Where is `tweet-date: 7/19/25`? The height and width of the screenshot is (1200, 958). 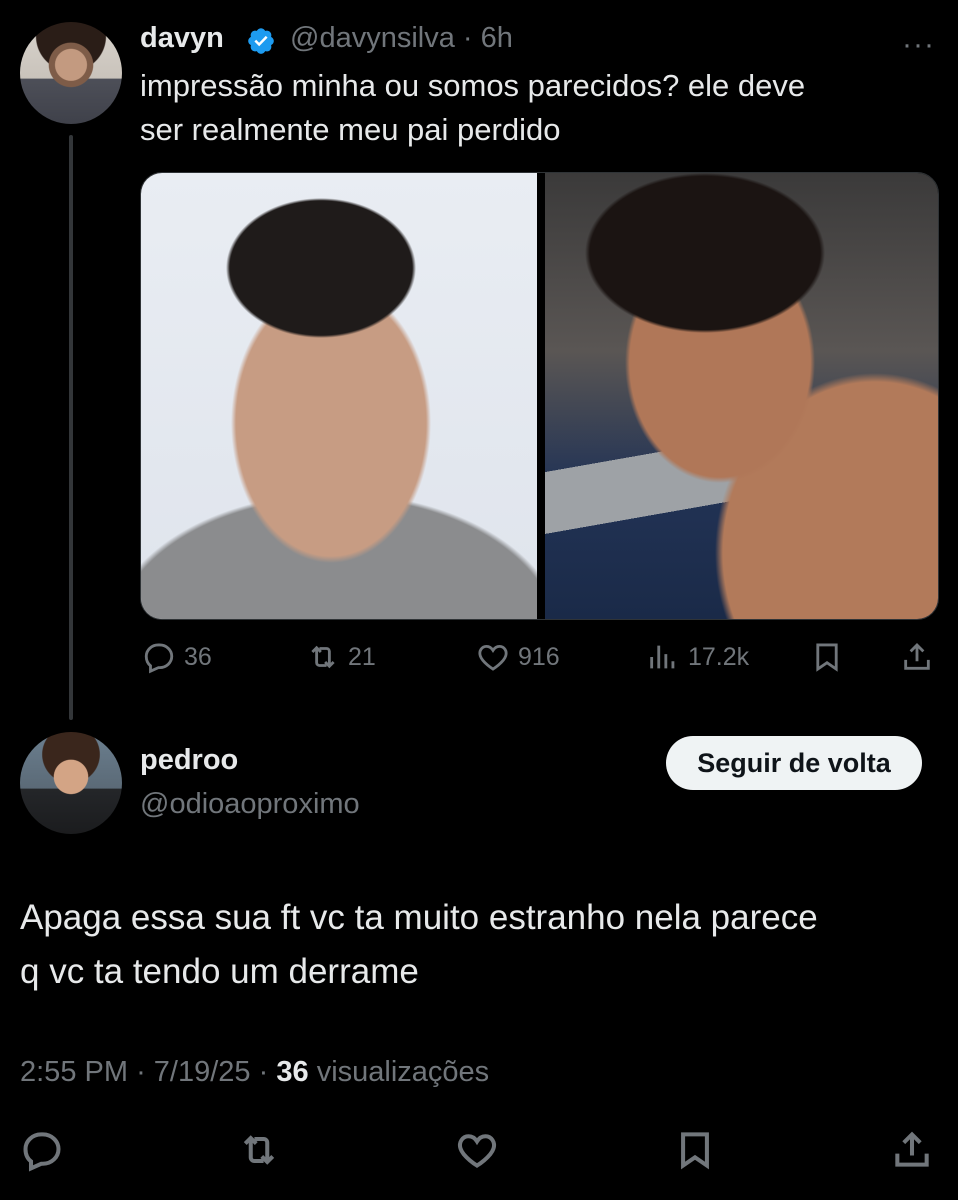
tweet-date: 7/19/25 is located at coordinates (202, 1072).